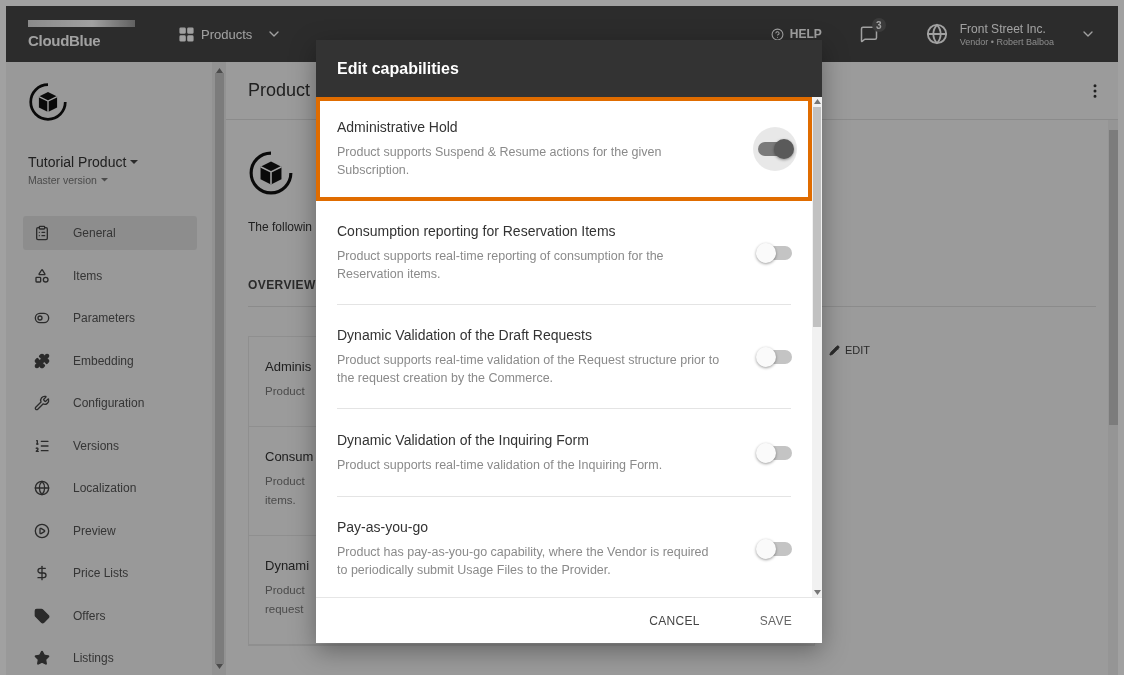 This screenshot has width=1124, height=675. I want to click on capability-title: Dynamic Validation of the Draft Requests, so click(465, 335).